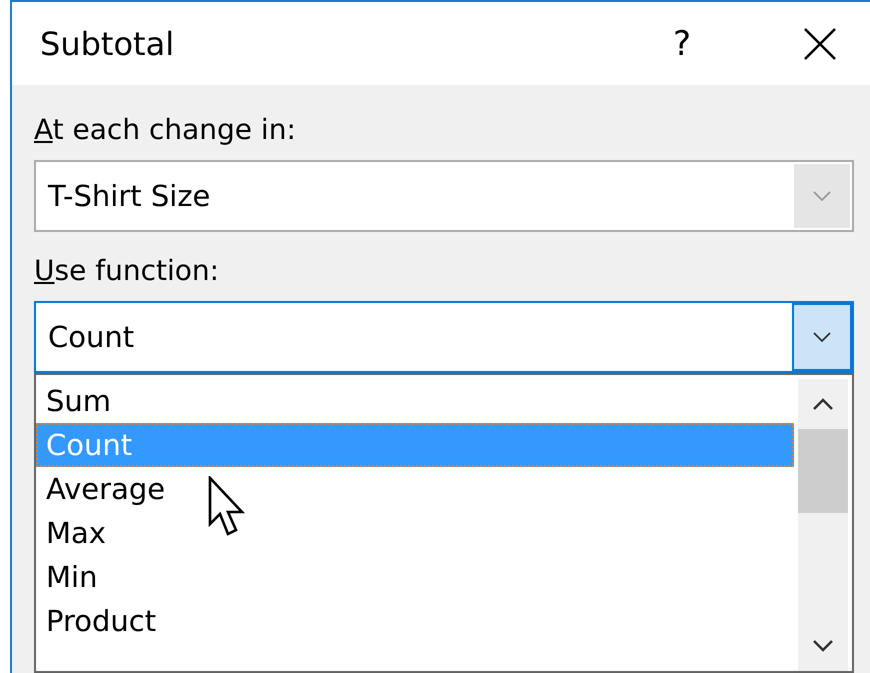 Image resolution: width=870 pixels, height=673 pixels. I want to click on dropdown-field: Count, so click(444, 337).